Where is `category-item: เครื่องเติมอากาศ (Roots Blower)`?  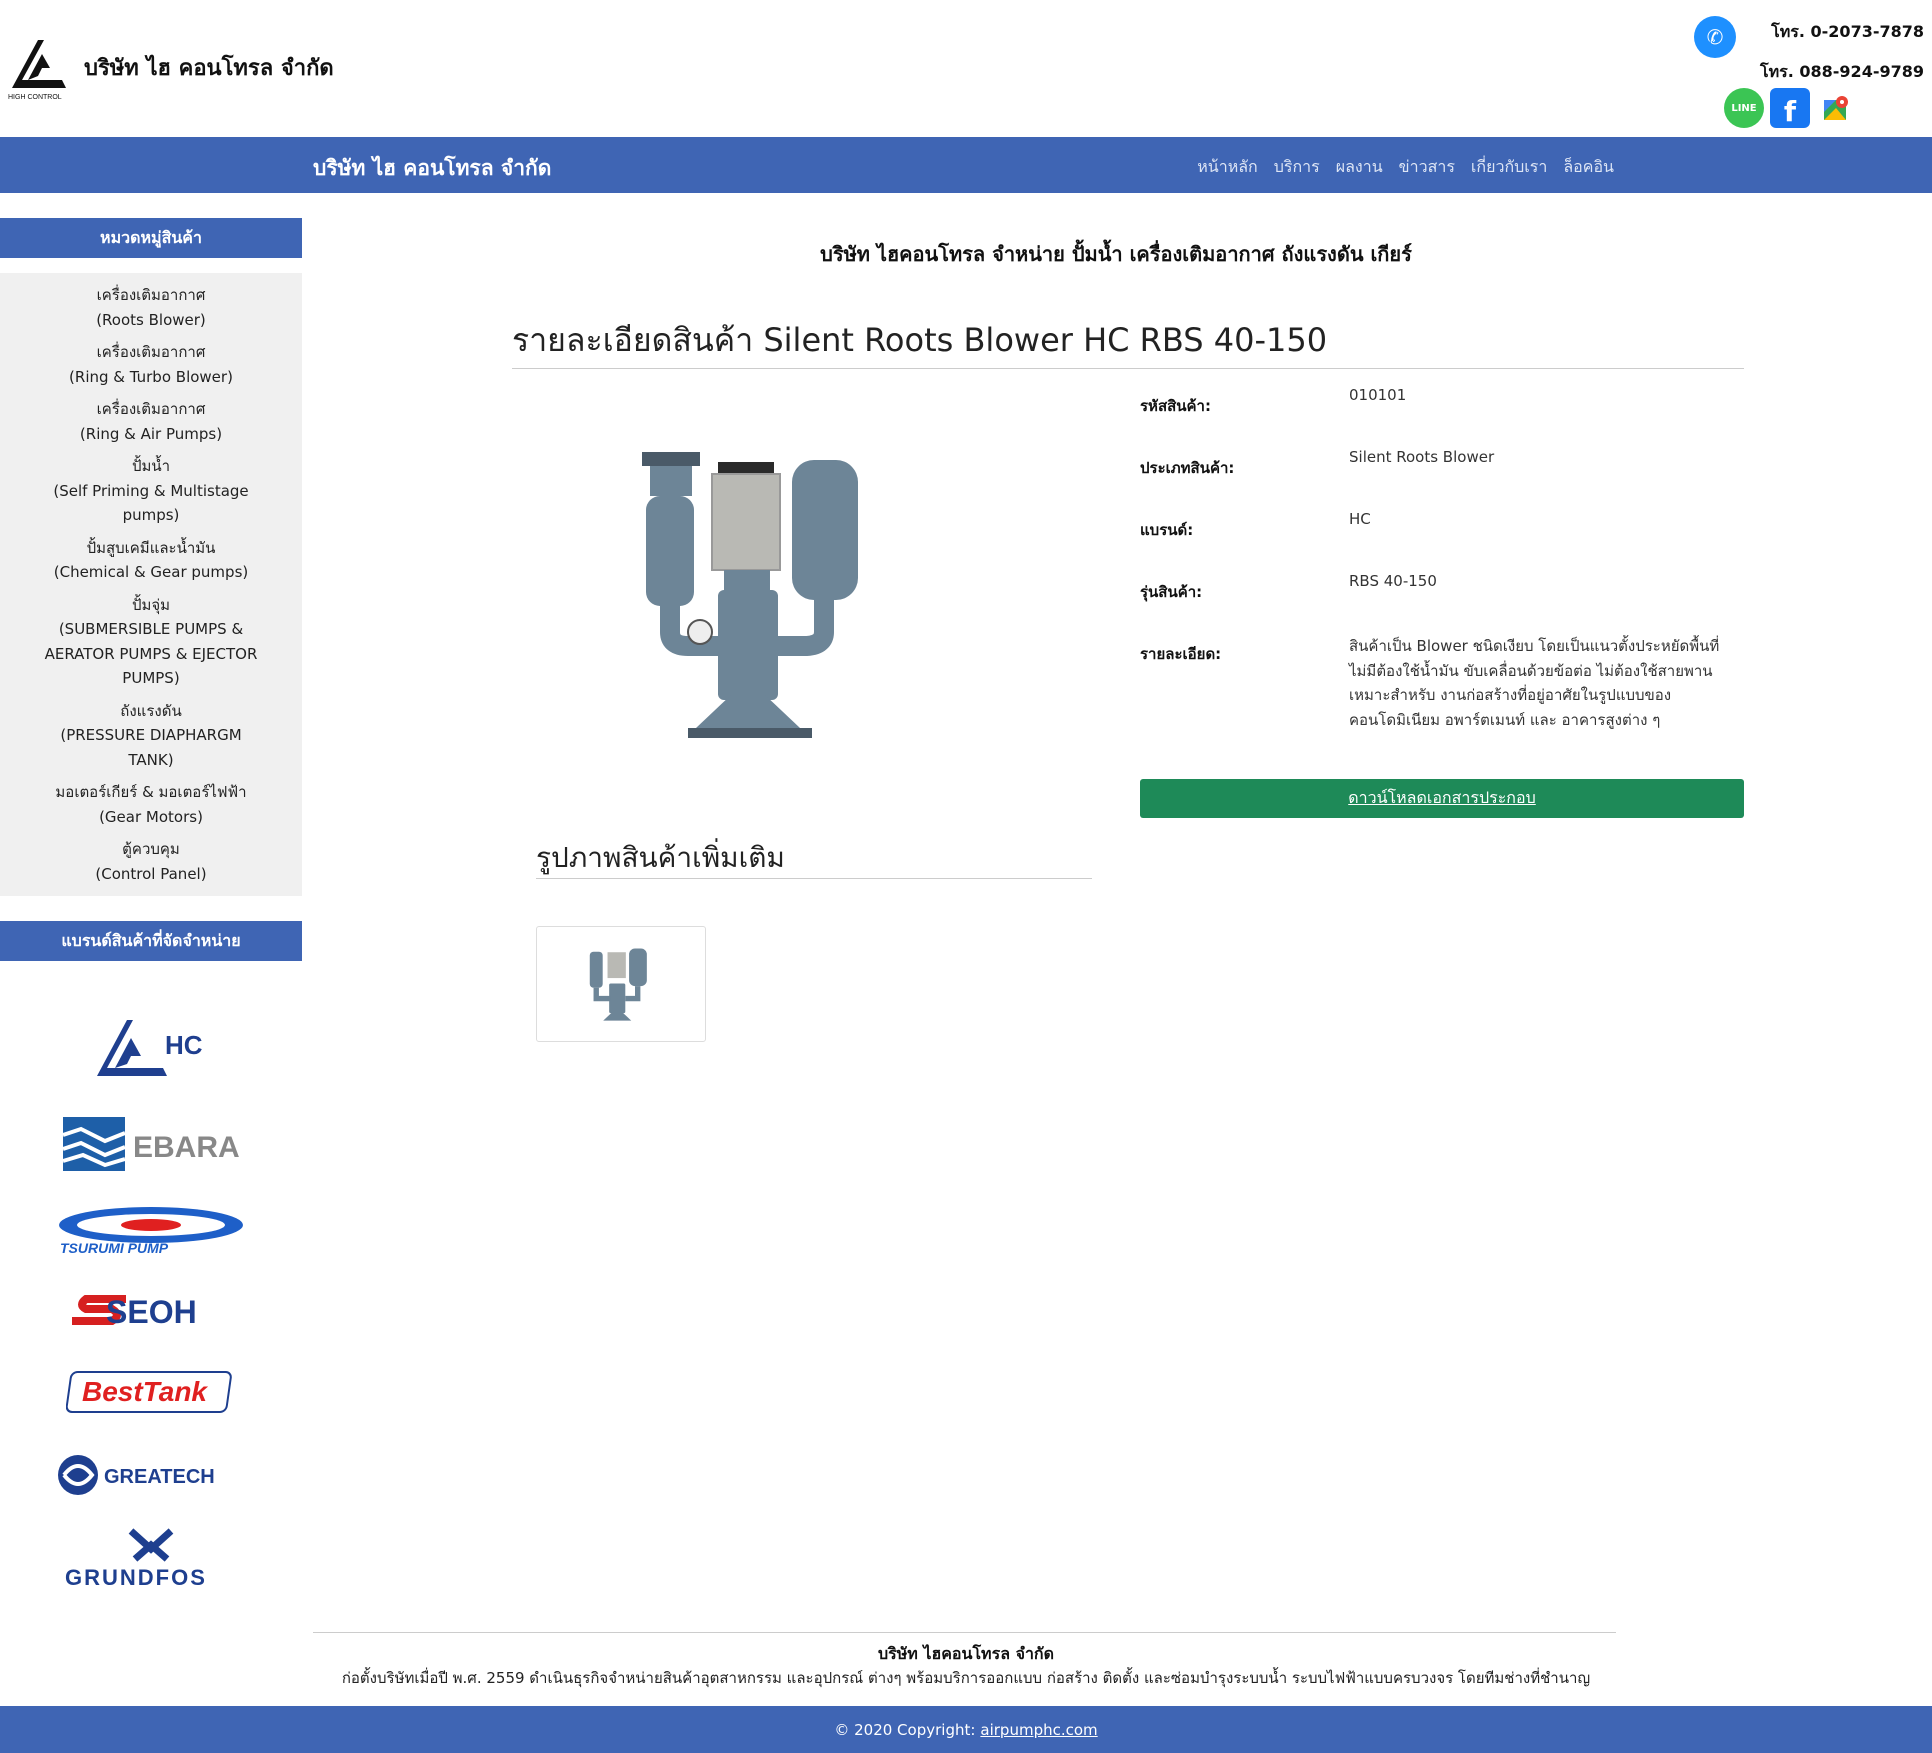 category-item: เครื่องเติมอากาศ (Roots Blower) is located at coordinates (151, 307).